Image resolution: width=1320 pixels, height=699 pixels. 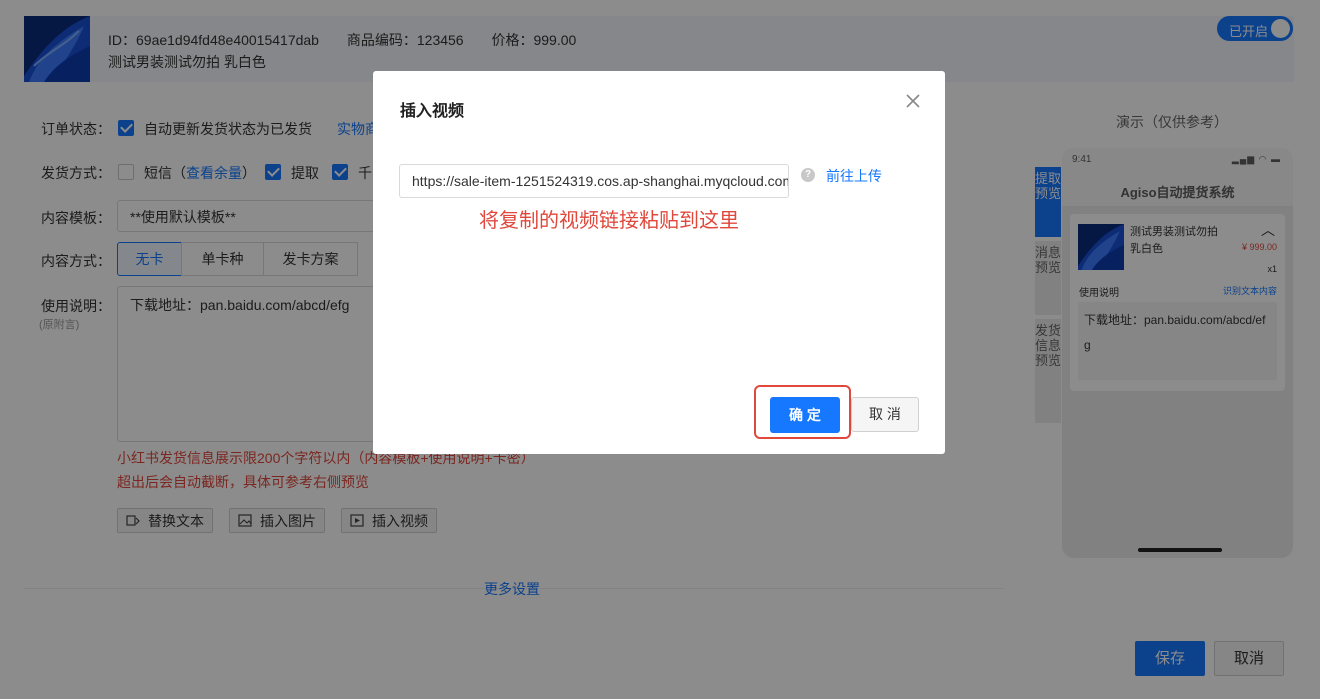 What do you see at coordinates (432, 111) in the screenshot?
I see `modal-title: 插入视频` at bounding box center [432, 111].